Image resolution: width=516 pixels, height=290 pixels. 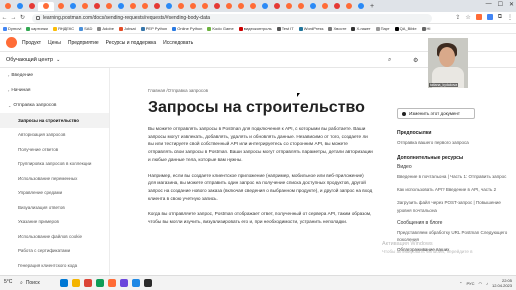 What do you see at coordinates (54, 75) in the screenshot?
I see `sidebar-section: › Введение` at bounding box center [54, 75].